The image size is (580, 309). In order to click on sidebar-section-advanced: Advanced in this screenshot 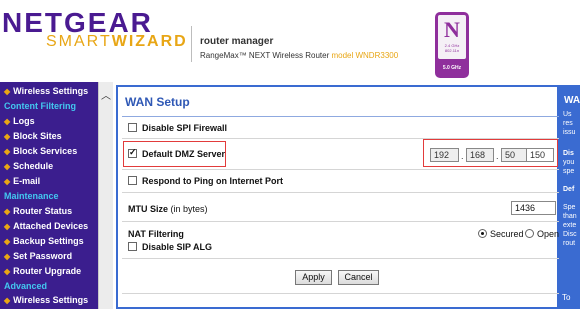, I will do `click(26, 286)`.